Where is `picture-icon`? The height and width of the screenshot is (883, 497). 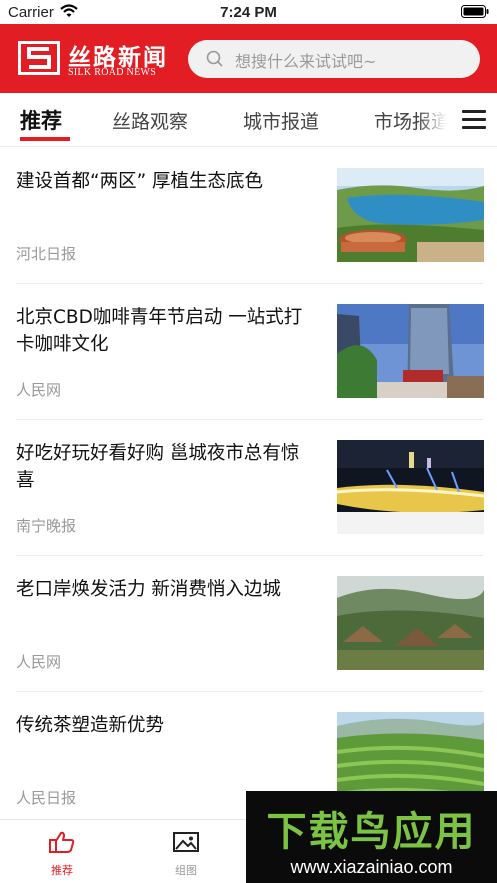 picture-icon is located at coordinates (186, 845).